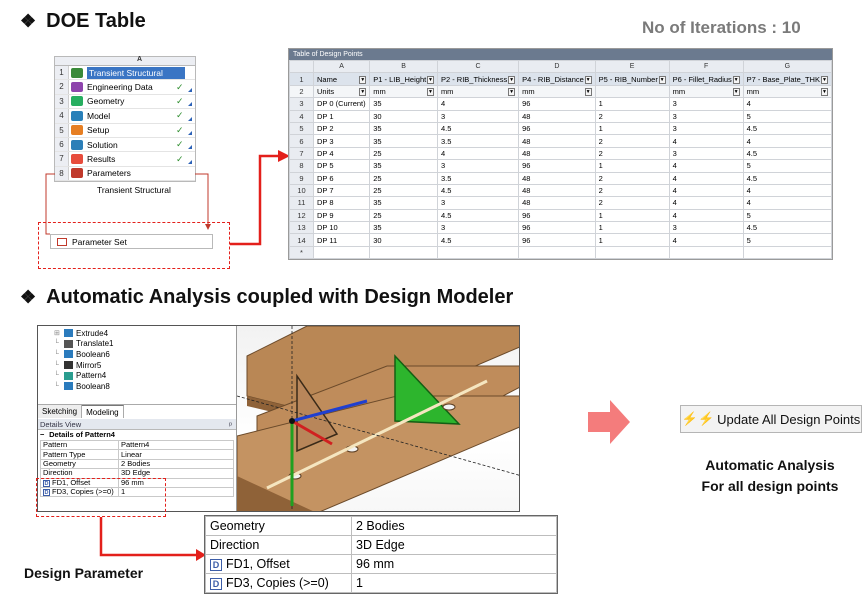 The image size is (865, 597). What do you see at coordinates (454, 526) in the screenshot?
I see `zoom-value: 2 Bodies` at bounding box center [454, 526].